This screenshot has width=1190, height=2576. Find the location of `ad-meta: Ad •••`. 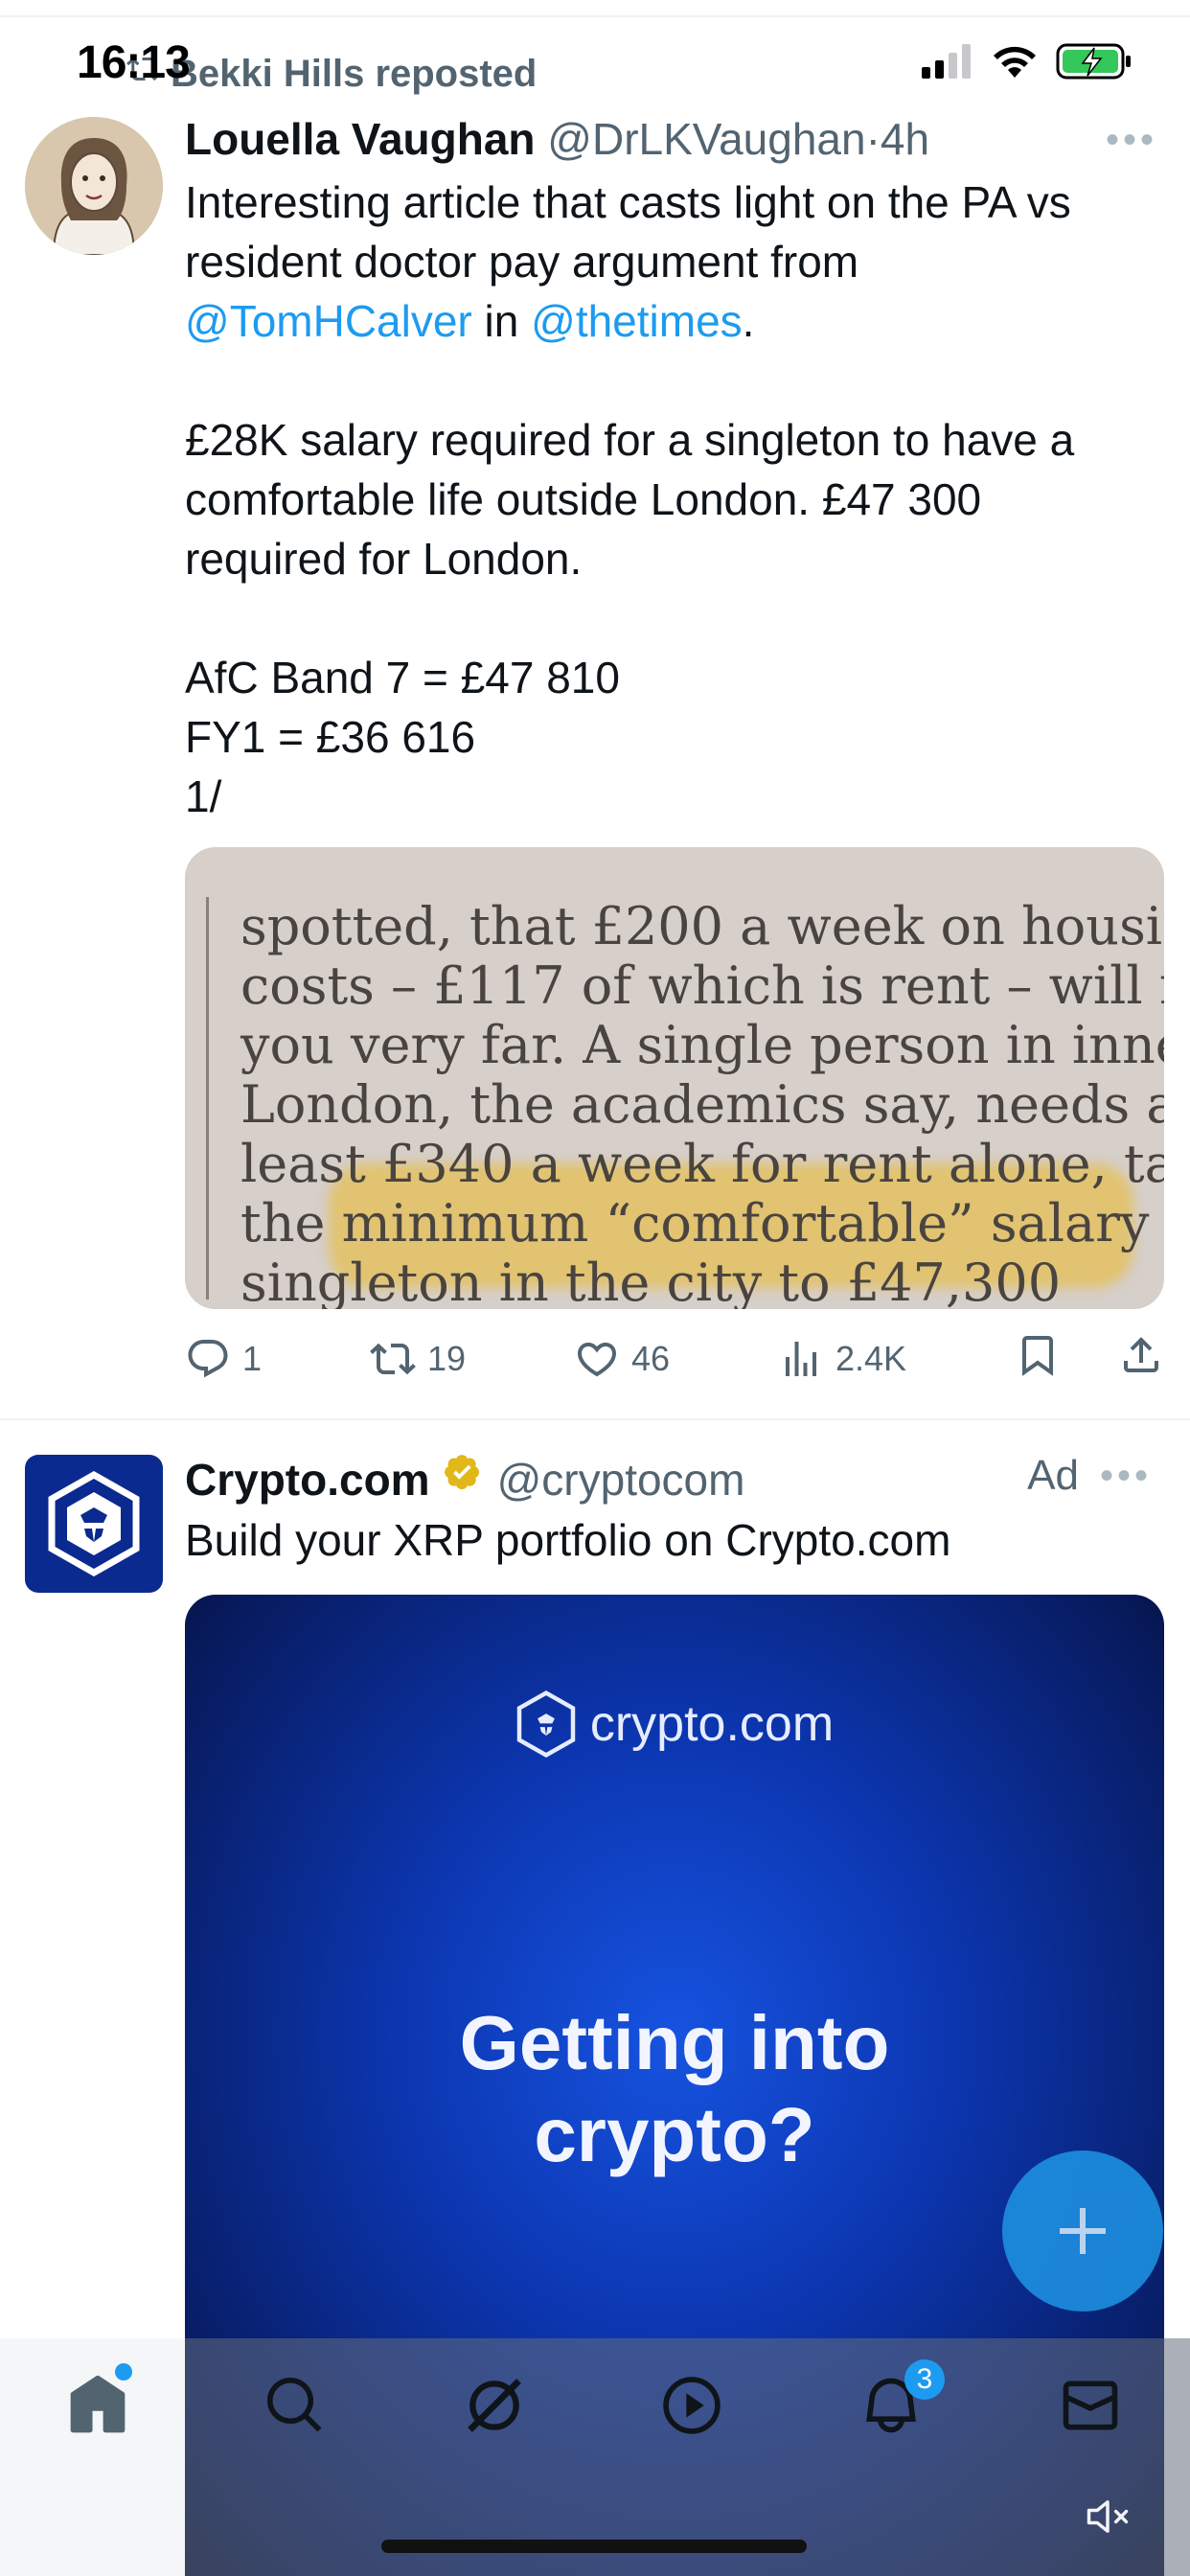

ad-meta: Ad ••• is located at coordinates (1090, 1476).